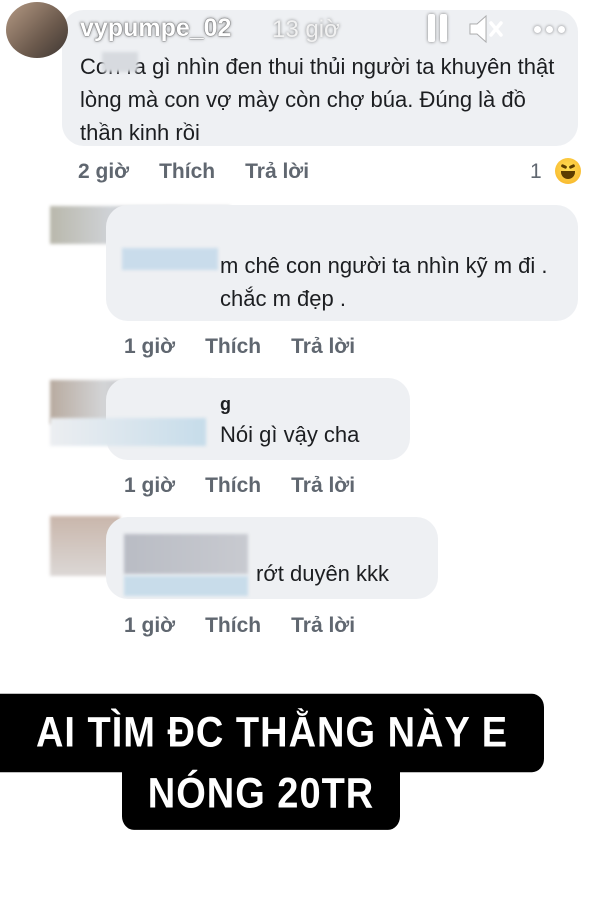  Describe the element at coordinates (290, 434) in the screenshot. I see `comment-text-3: Nói gì vậy cha` at that location.